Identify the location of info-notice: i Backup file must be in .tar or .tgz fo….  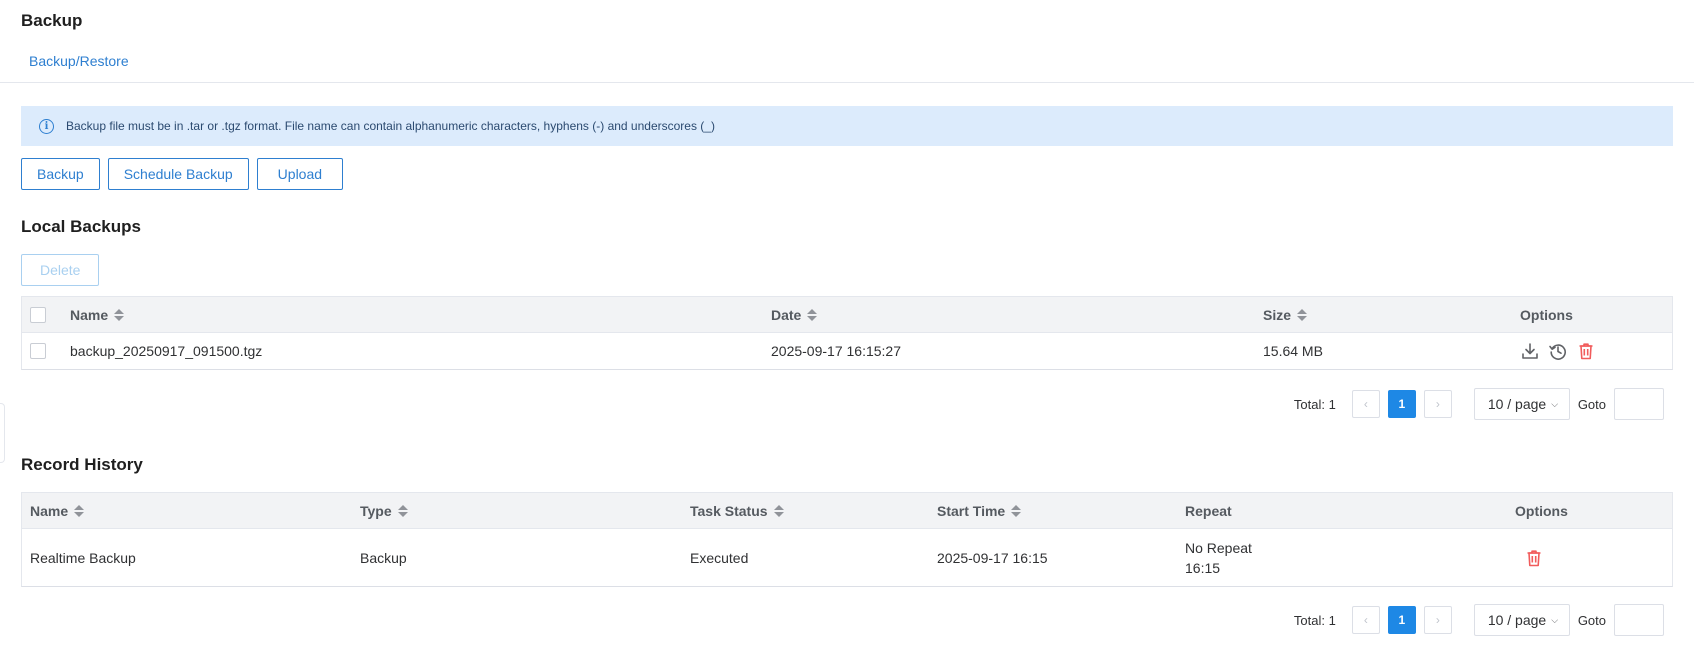
(847, 126).